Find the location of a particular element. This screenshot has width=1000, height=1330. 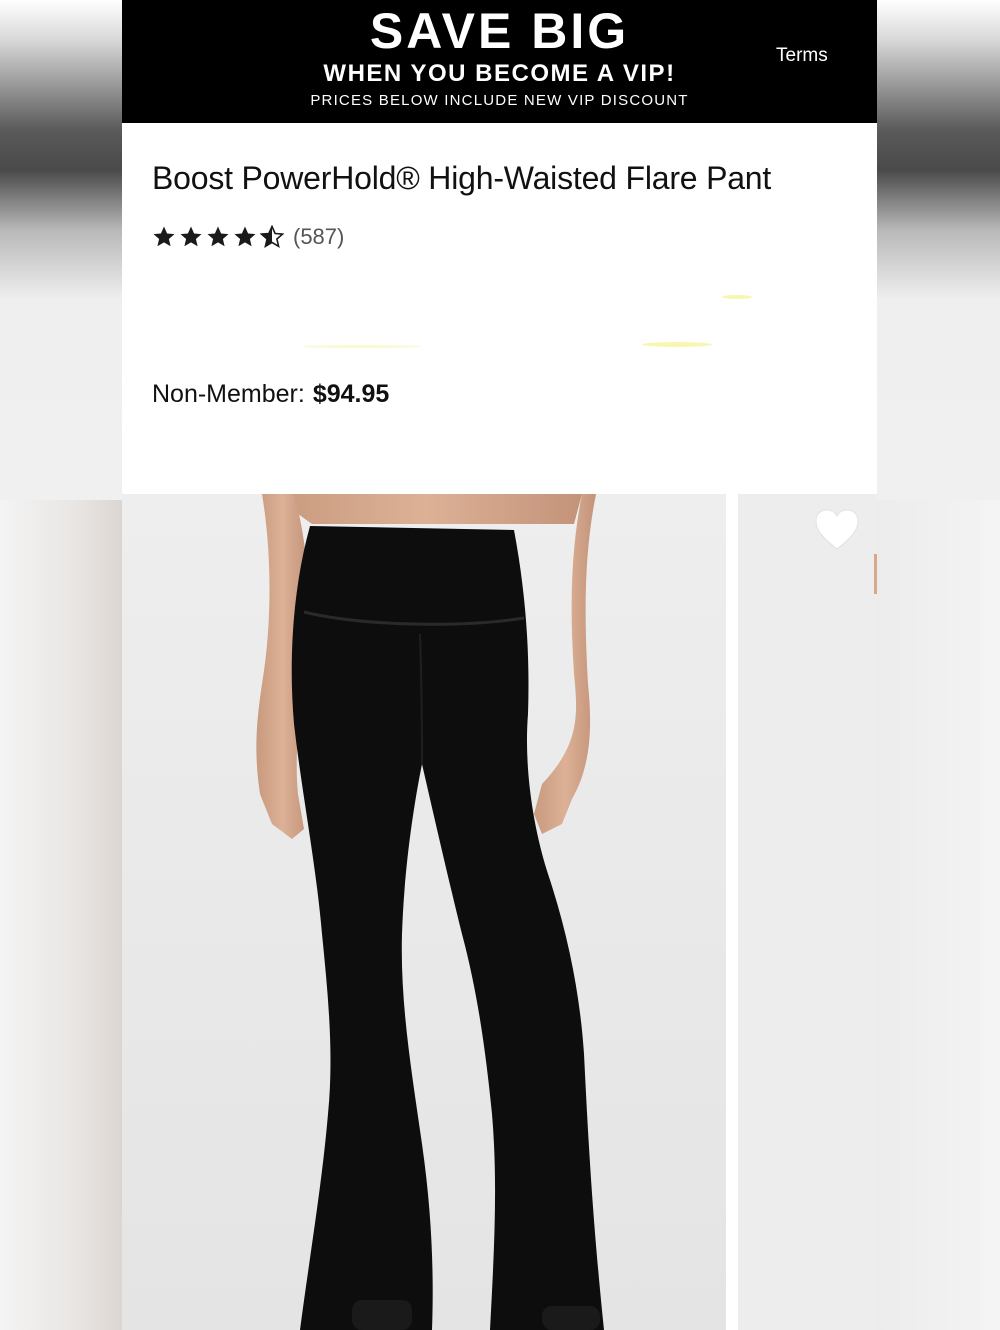

product-title: Boost PowerHold® High-Waisted Flare Pant is located at coordinates (462, 178).